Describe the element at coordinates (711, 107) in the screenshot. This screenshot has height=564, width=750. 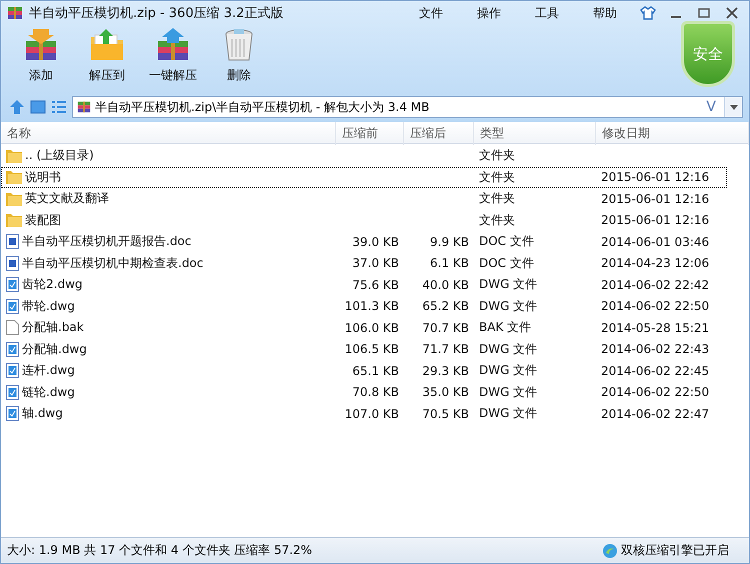
I see `address-dropdown-glyph: V` at that location.